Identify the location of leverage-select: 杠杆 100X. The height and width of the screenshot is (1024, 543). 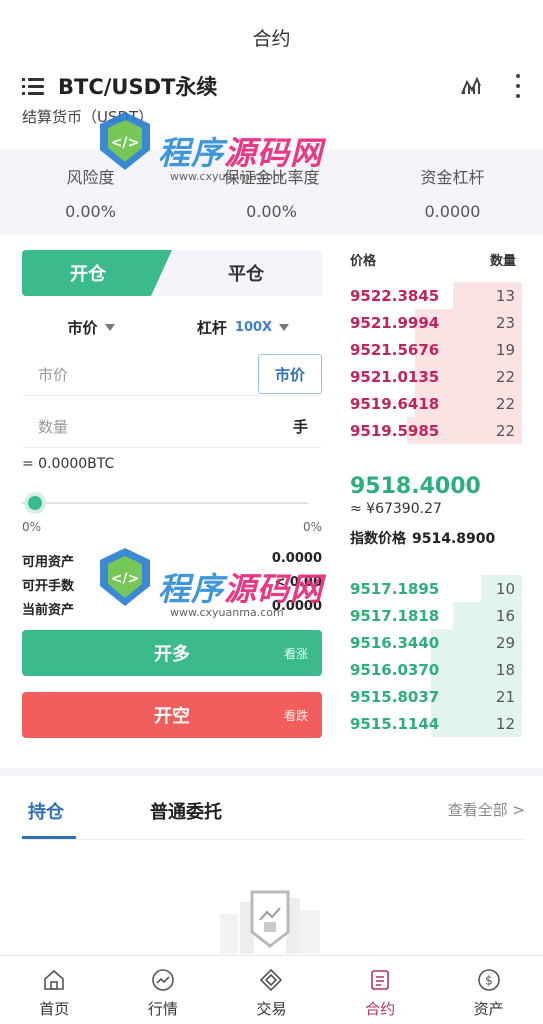
(243, 327).